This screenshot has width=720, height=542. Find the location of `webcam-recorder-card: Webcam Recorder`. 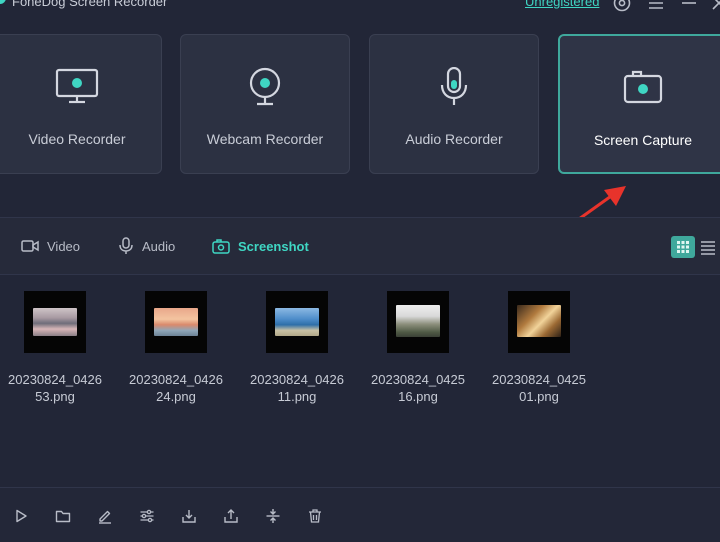

webcam-recorder-card: Webcam Recorder is located at coordinates (265, 104).